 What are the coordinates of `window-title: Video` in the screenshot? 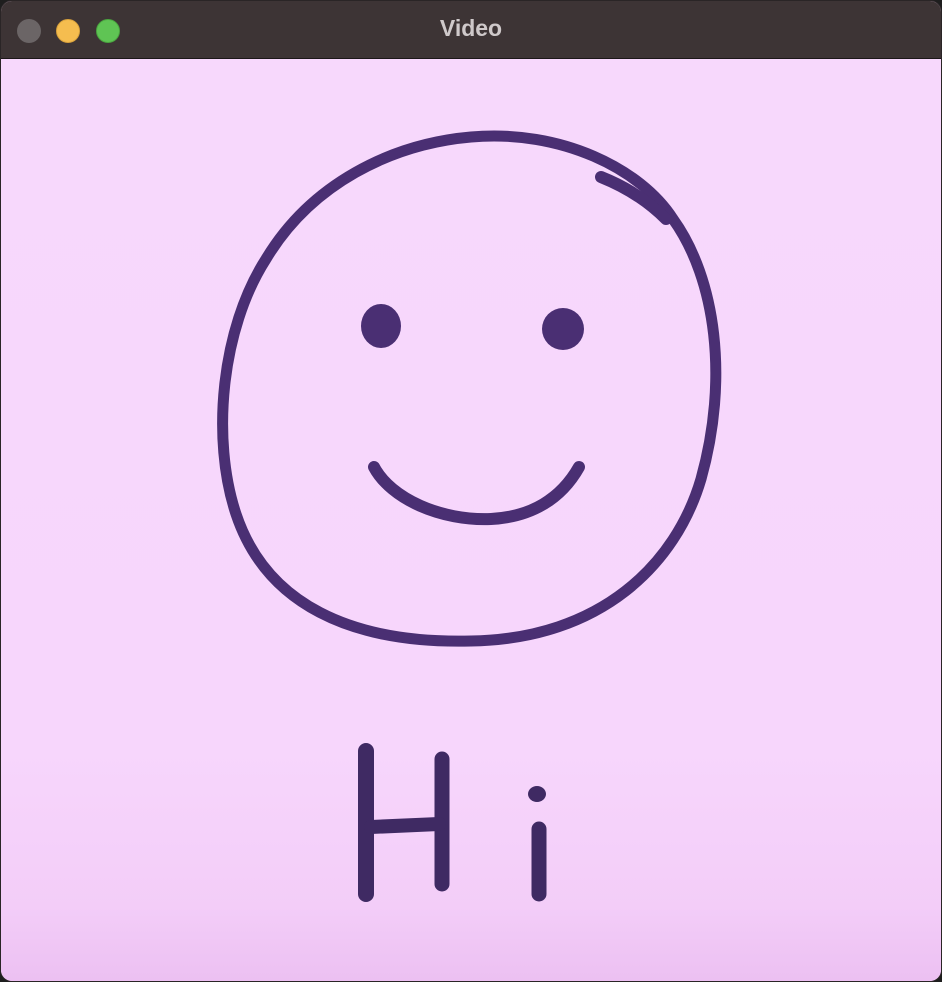 It's located at (471, 28).